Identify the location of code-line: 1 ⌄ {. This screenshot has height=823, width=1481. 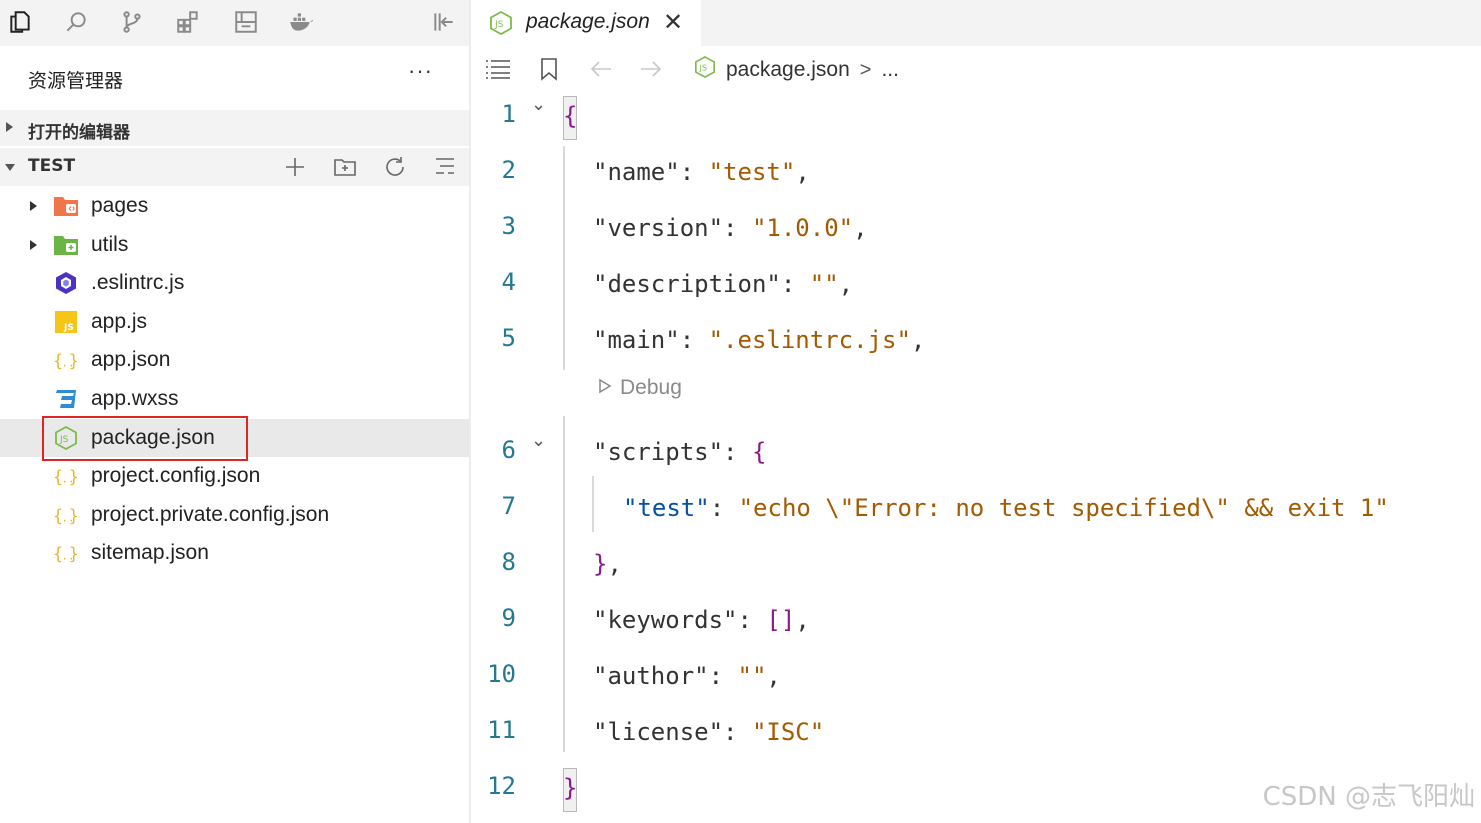
(976, 118).